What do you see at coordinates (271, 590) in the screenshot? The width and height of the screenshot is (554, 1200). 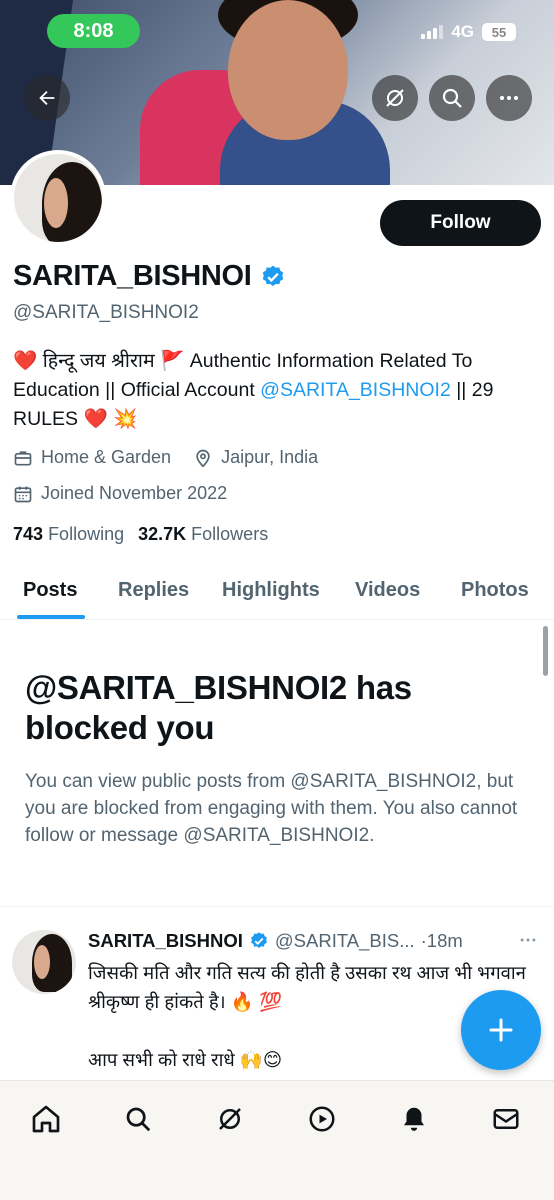 I see `tab-highlights: Highlights` at bounding box center [271, 590].